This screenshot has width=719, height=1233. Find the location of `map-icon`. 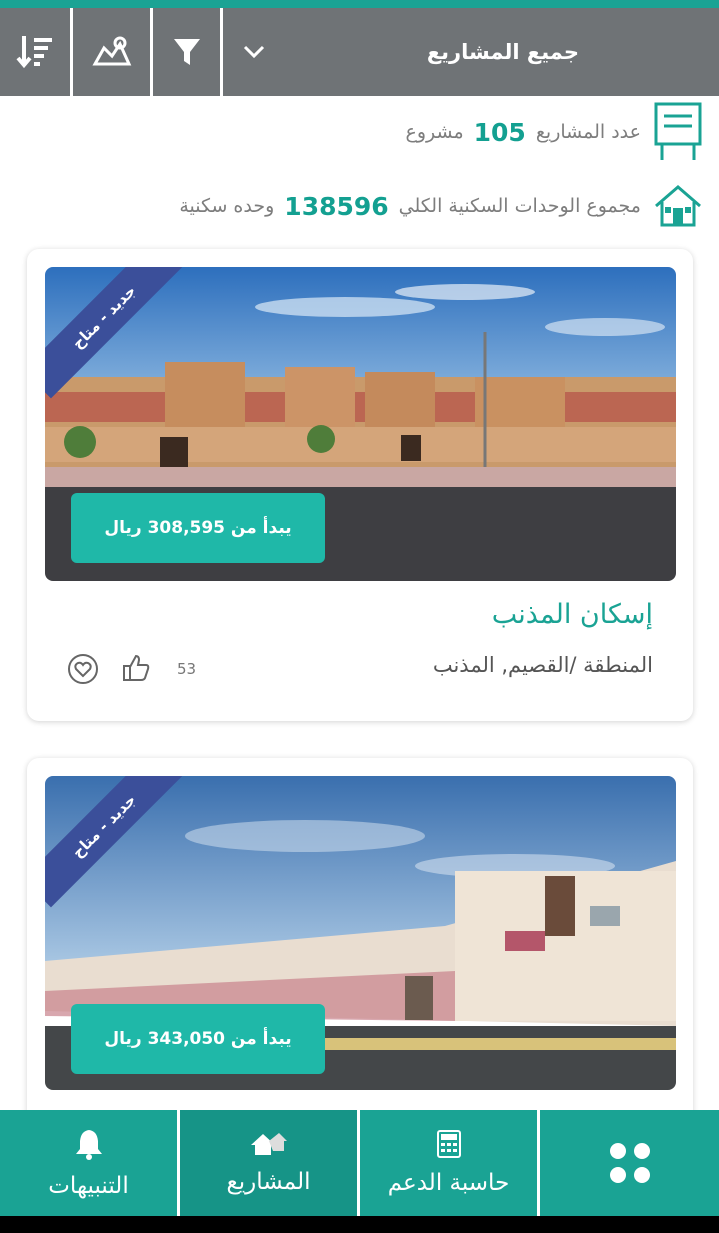

map-icon is located at coordinates (111, 51).